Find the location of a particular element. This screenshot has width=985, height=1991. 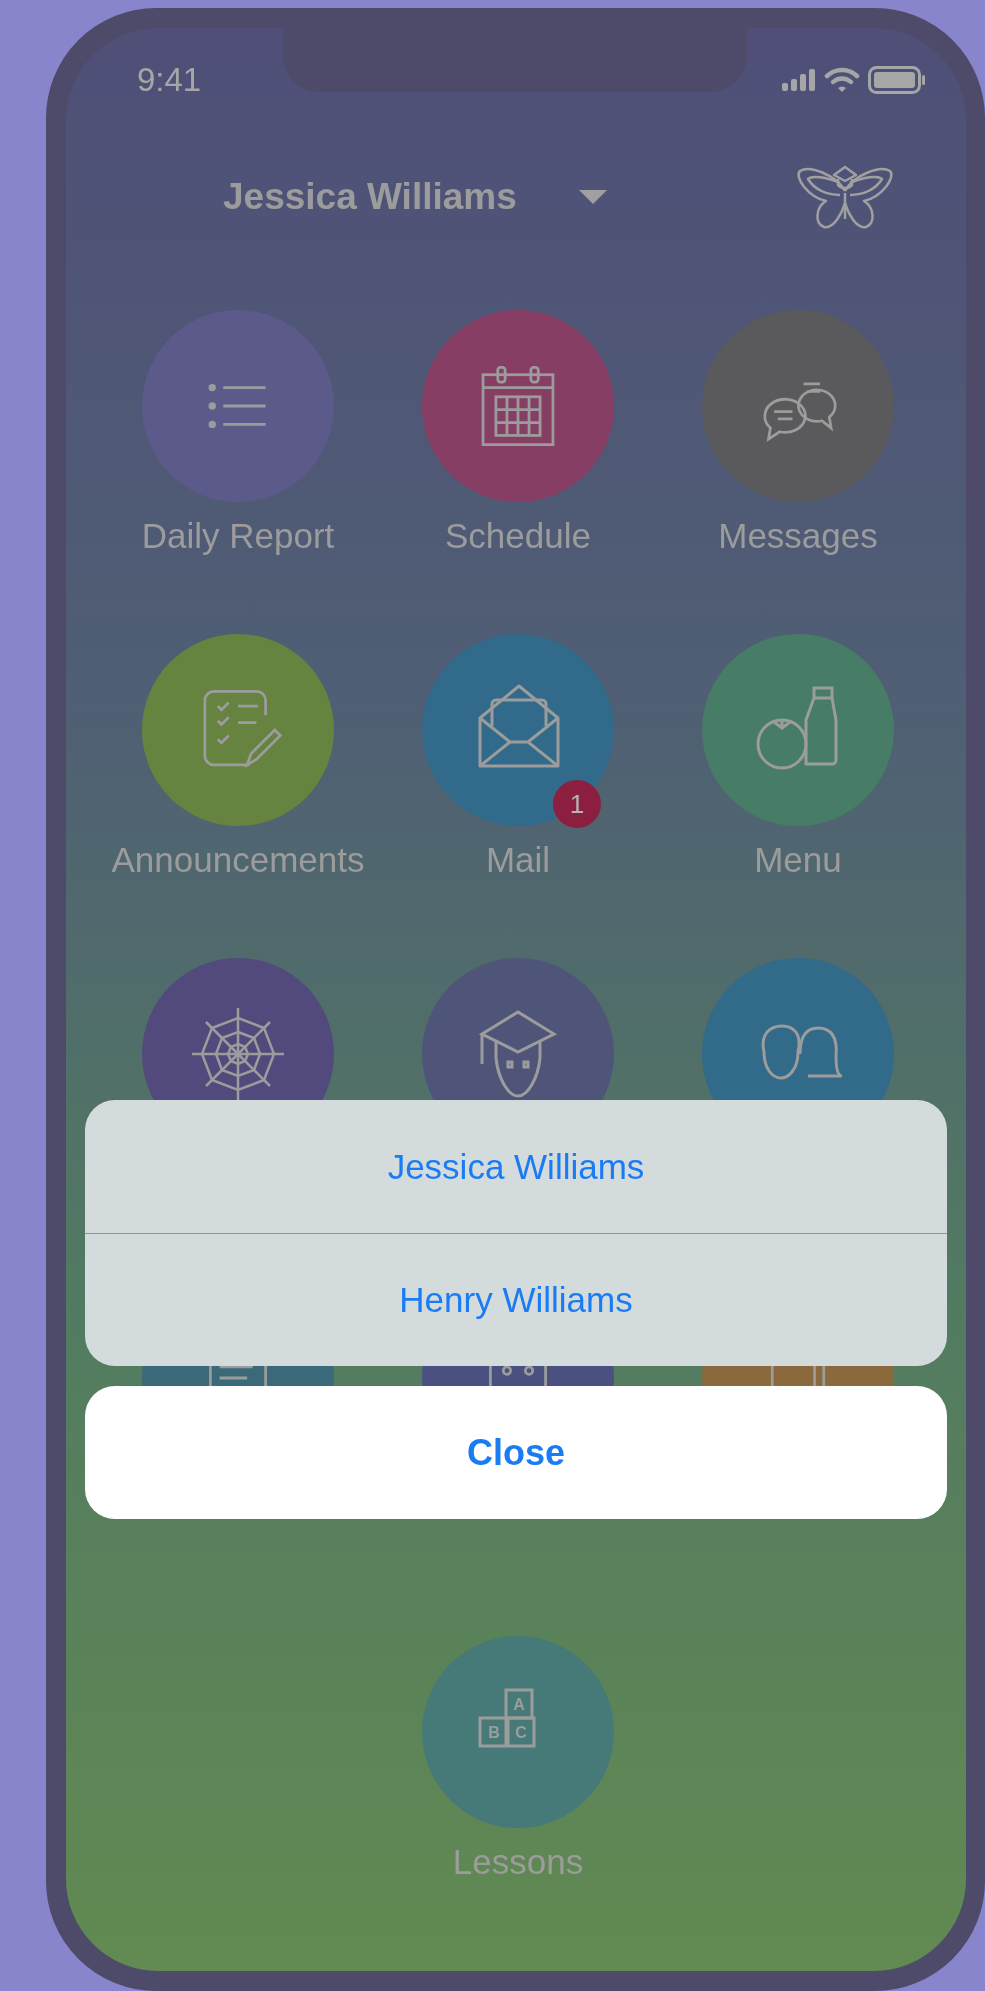

tile-label: Lessons is located at coordinates (518, 1862).